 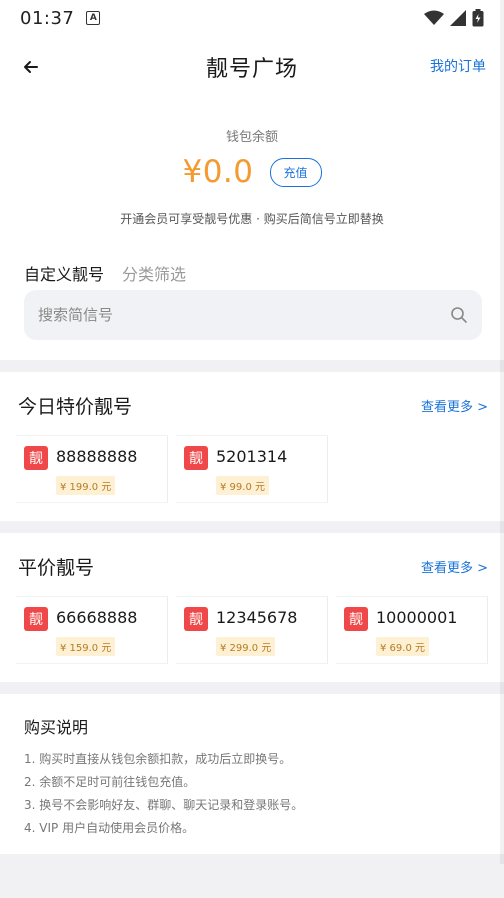 I want to click on number-card: 靓 12345678 ¥ 299.0 元, so click(x=252, y=630).